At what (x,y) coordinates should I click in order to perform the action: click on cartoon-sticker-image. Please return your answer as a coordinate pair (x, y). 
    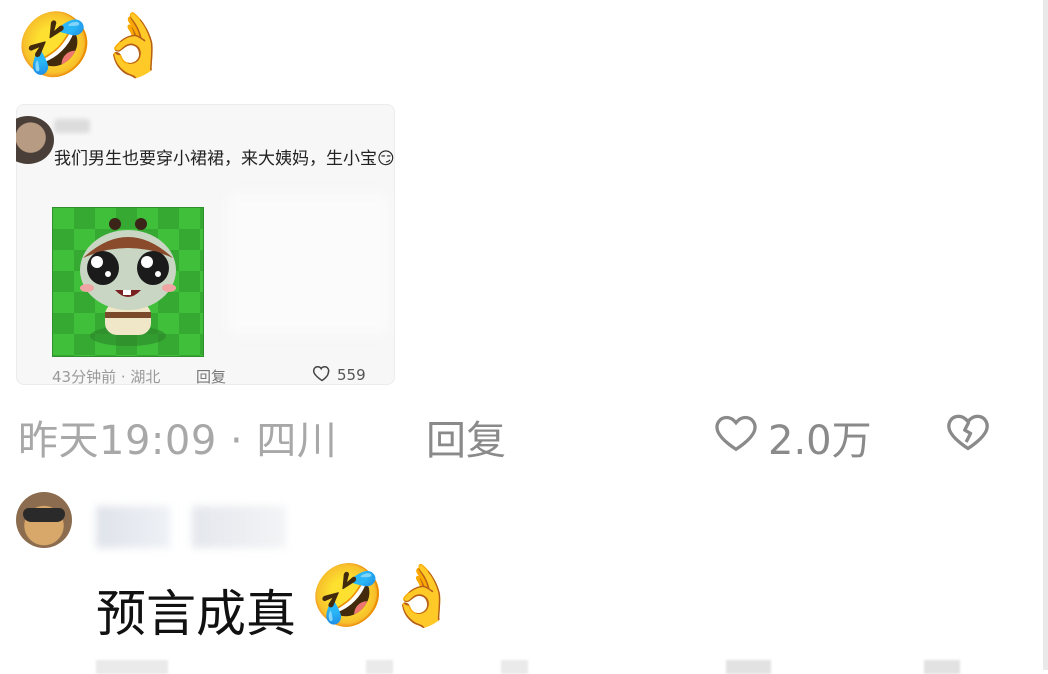
    Looking at the image, I should click on (128, 282).